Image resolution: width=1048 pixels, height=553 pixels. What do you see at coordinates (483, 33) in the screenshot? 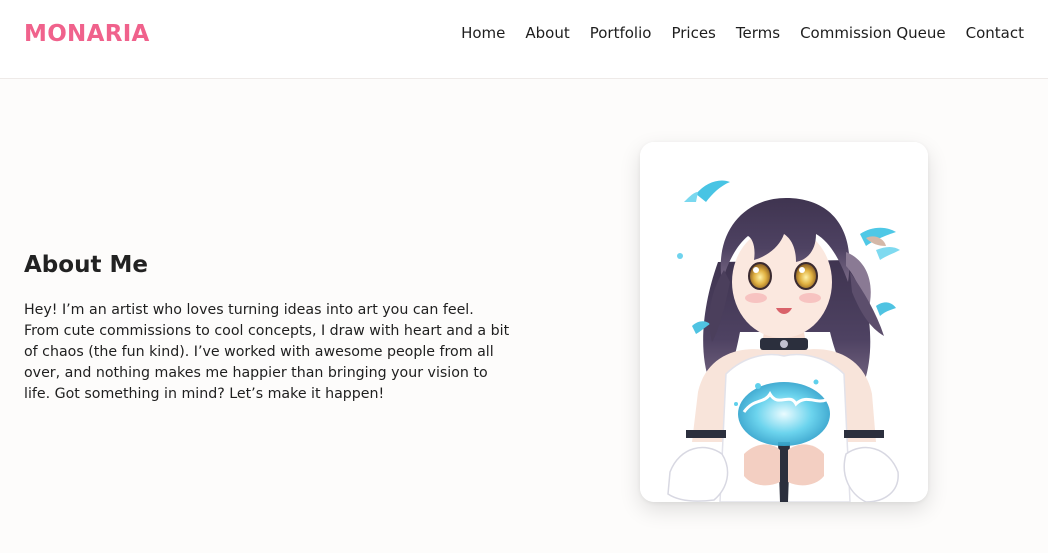
I see `nav-link-home: Home` at bounding box center [483, 33].